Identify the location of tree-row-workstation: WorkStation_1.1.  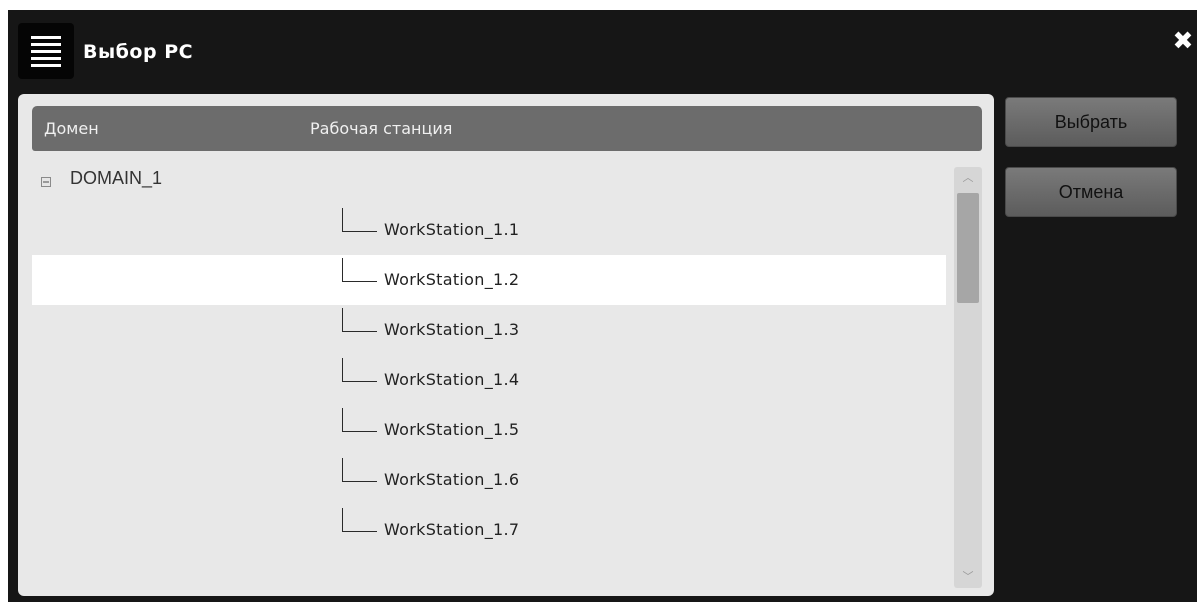
(489, 230).